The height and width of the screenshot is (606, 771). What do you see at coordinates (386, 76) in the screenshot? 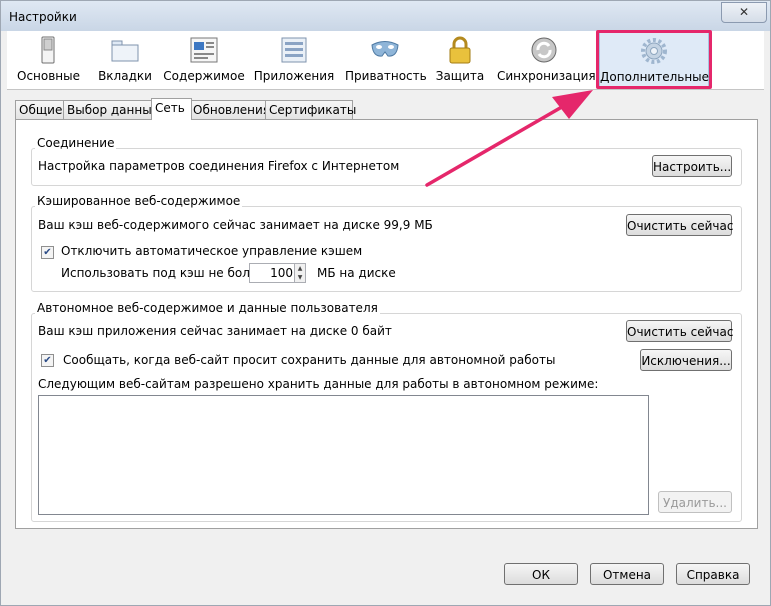
I see `toolbar-item-label: Приватность` at bounding box center [386, 76].